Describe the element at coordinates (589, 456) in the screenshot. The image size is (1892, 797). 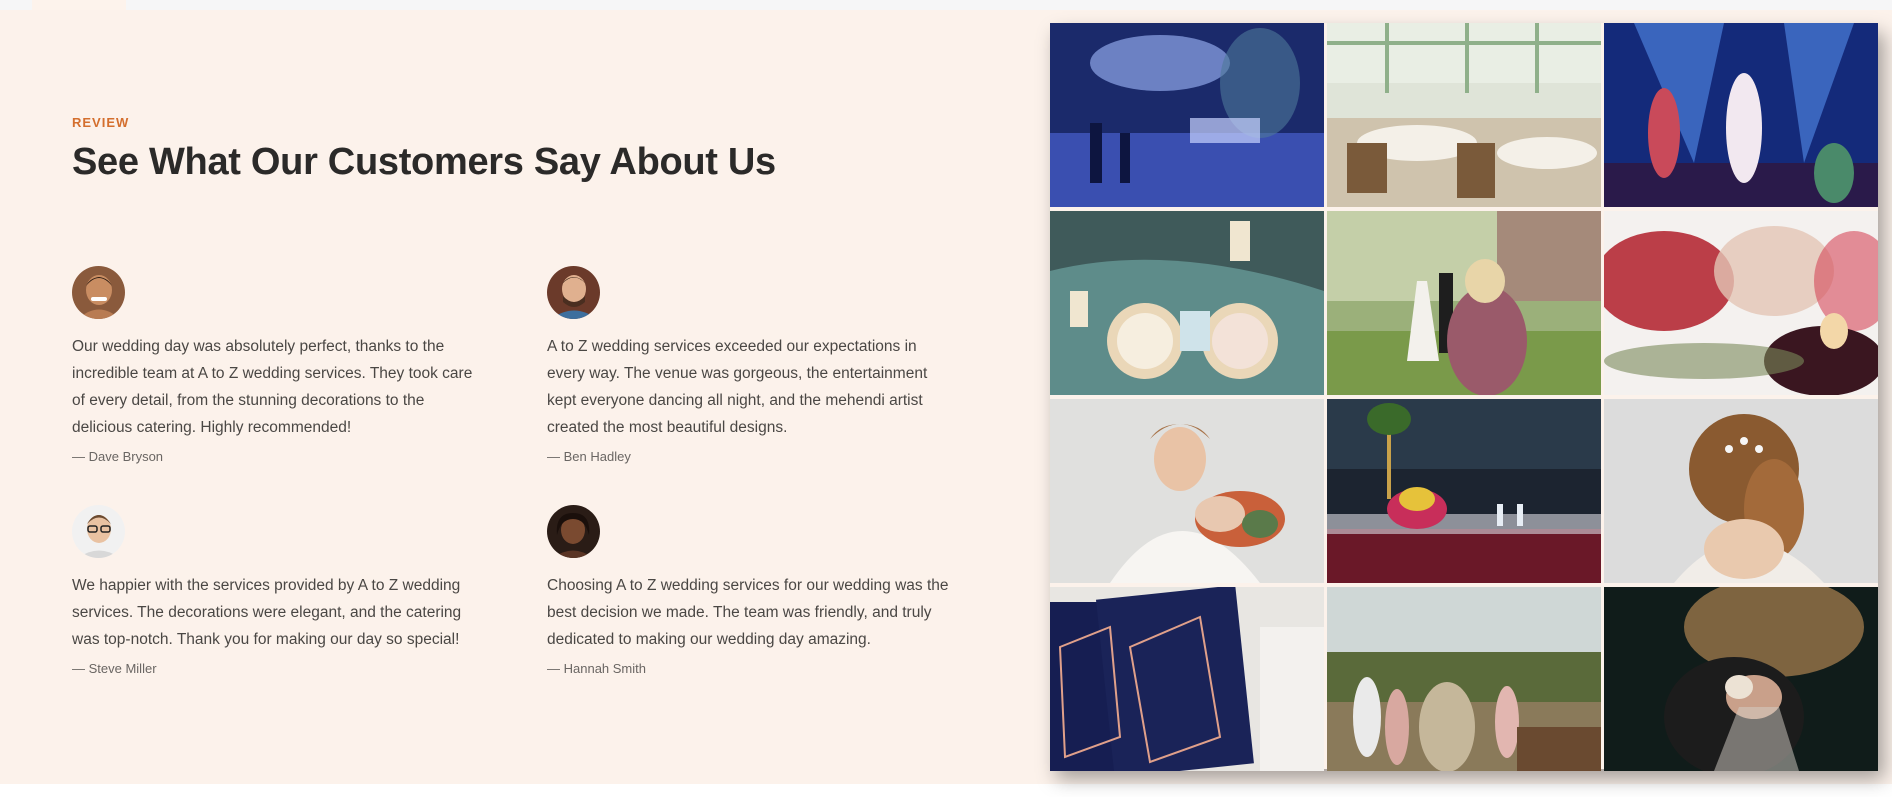
I see `review-author: — Ben Hadley` at that location.